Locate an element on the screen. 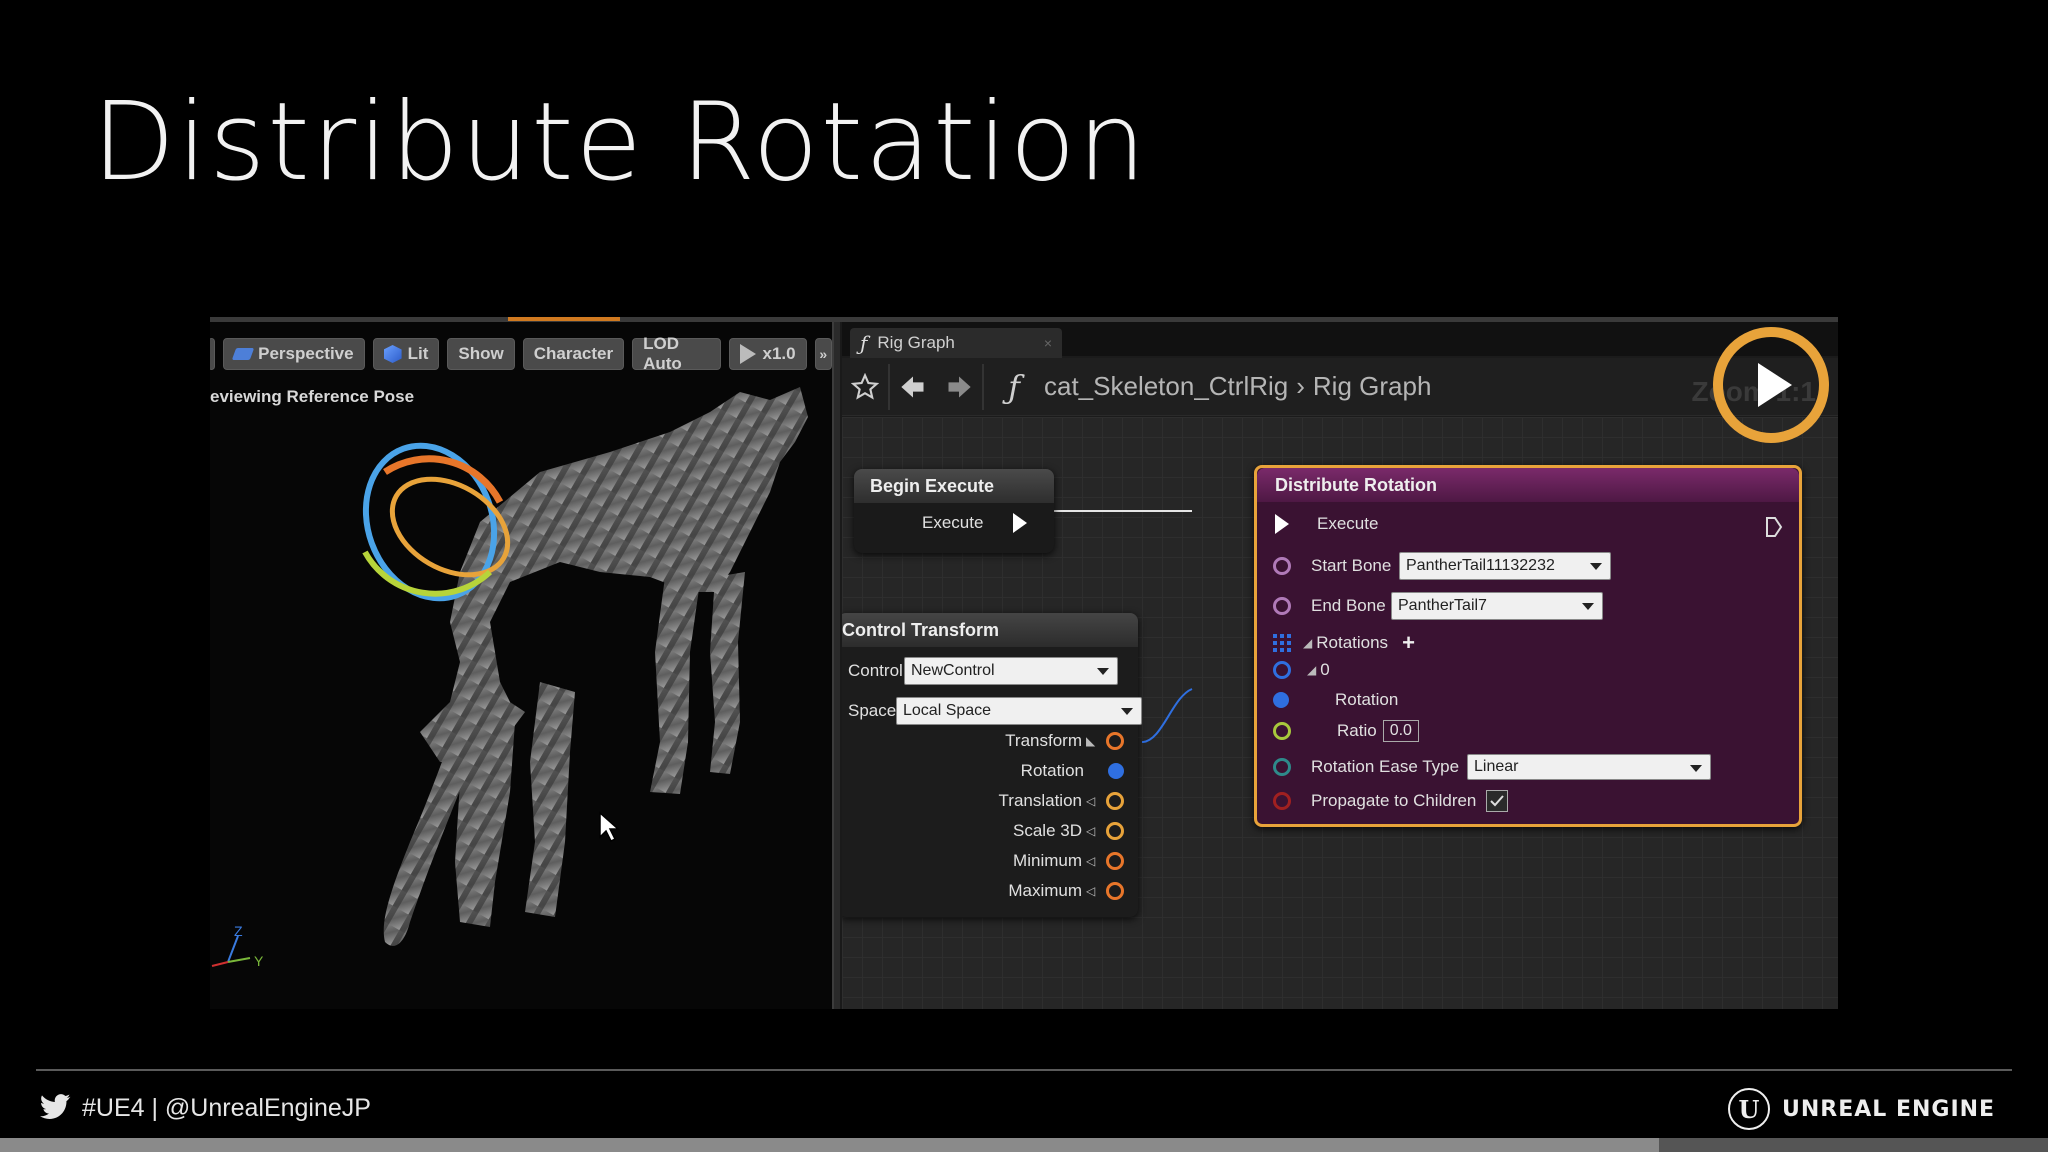  tab-rig-graph: ƒ Rig Graph × is located at coordinates (956, 343).